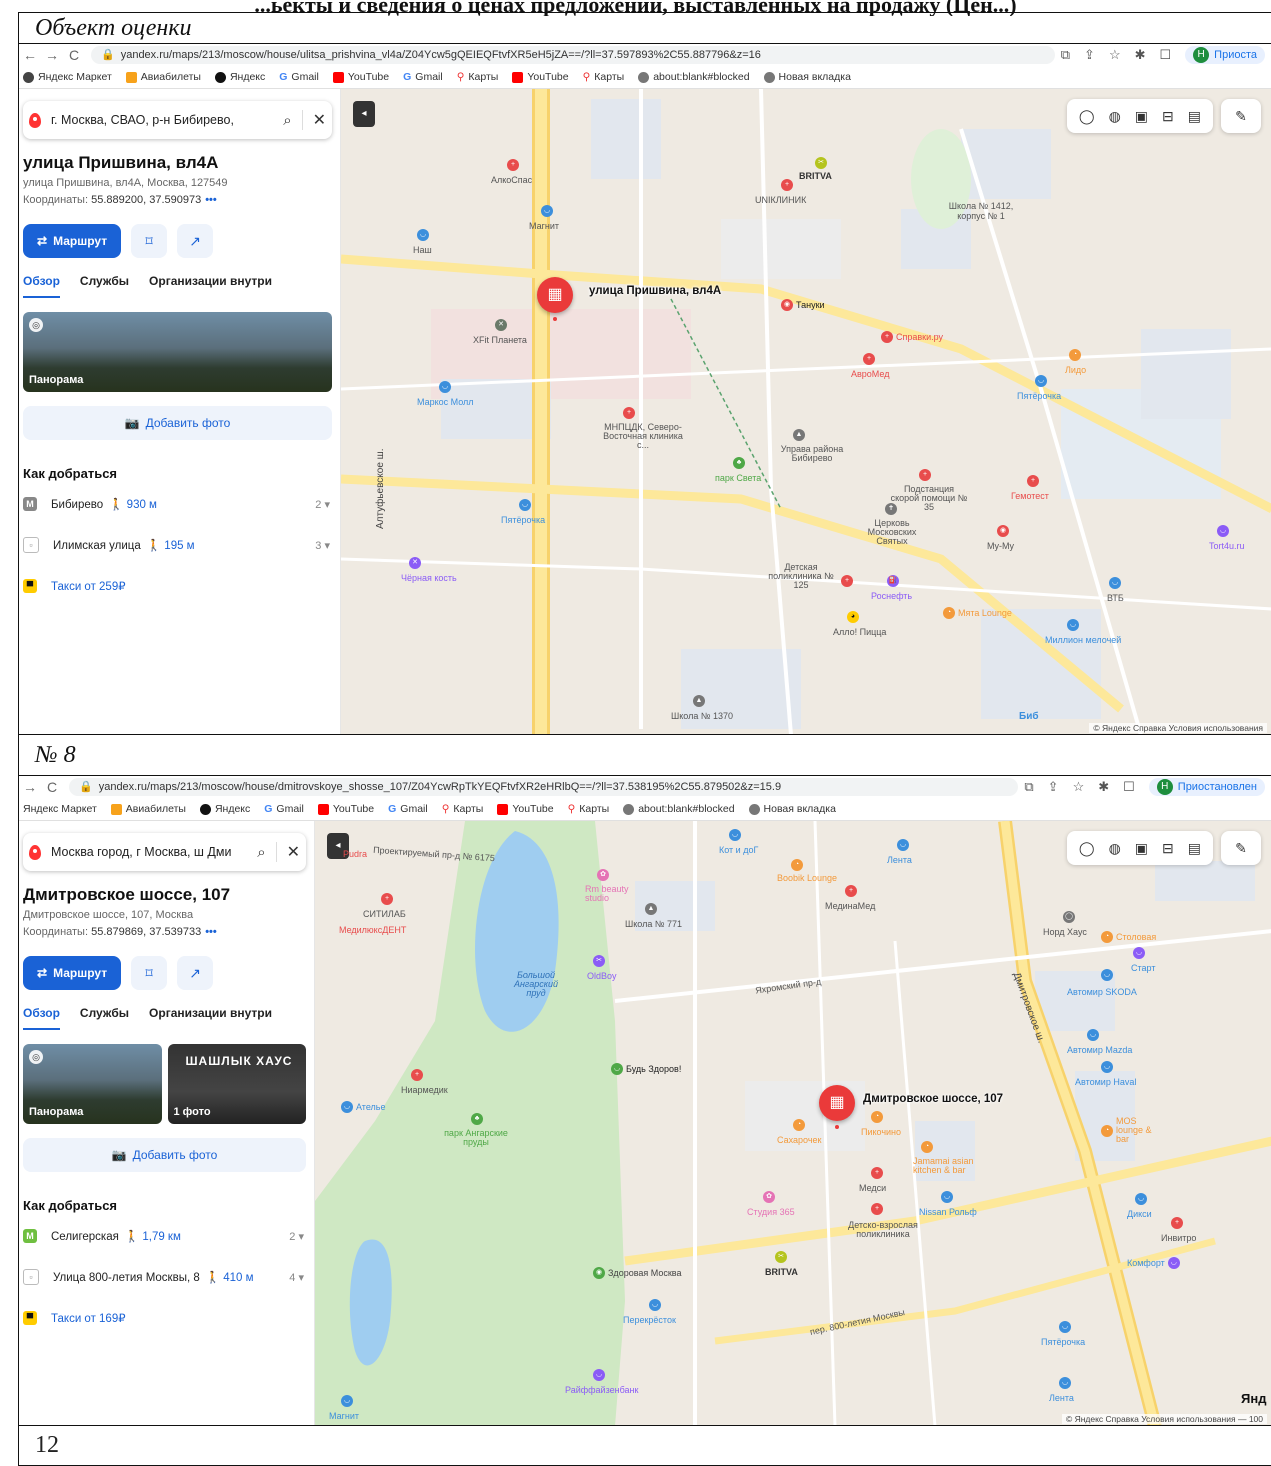 Image resolution: width=1271 pixels, height=1466 pixels. I want to click on tab-overview: Обзор, so click(41, 1018).